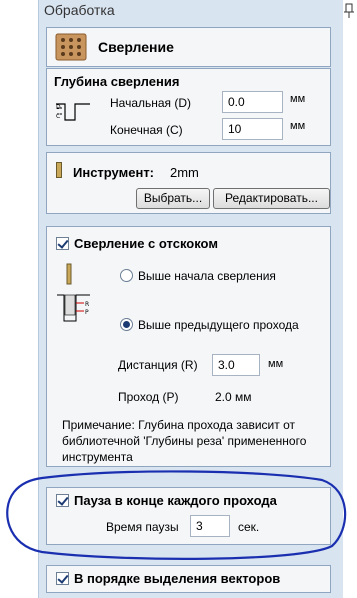  Describe the element at coordinates (87, 312) in the screenshot. I see `svg-text: P` at that location.